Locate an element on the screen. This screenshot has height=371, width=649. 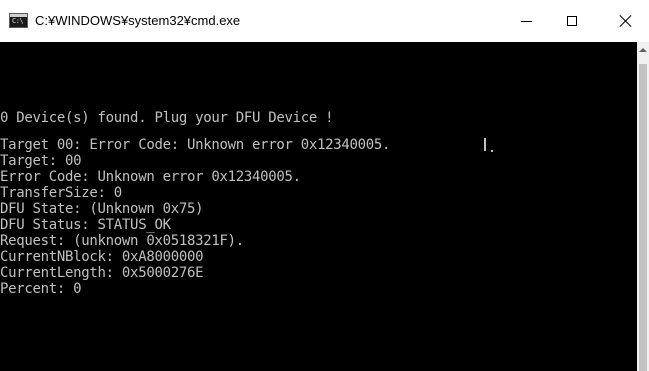
console-line: TransferSize: 0 is located at coordinates (195, 193).